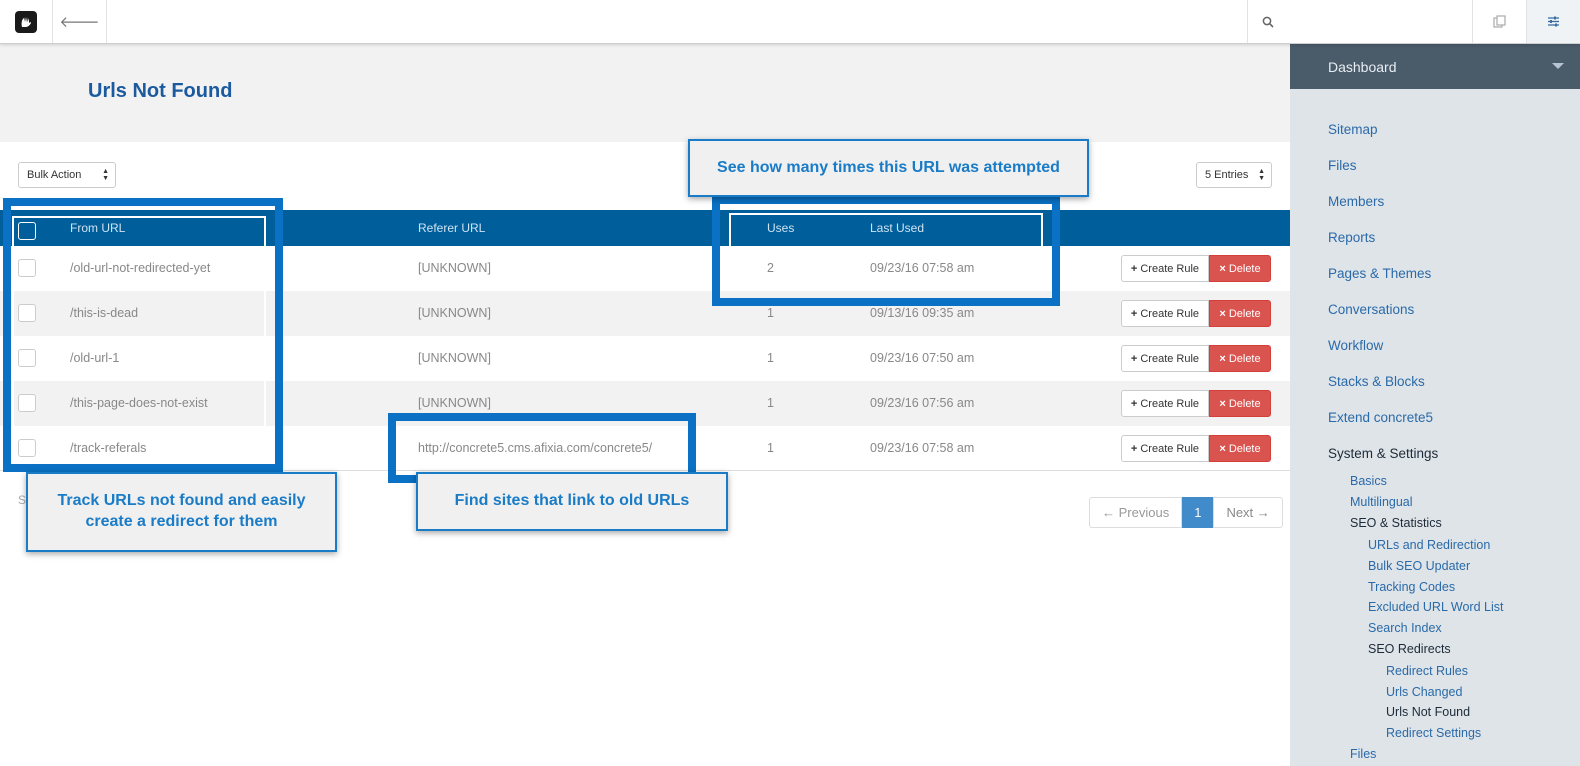 This screenshot has height=766, width=1580. What do you see at coordinates (54, 175) in the screenshot?
I see `bulk-action-label: Bulk Action` at bounding box center [54, 175].